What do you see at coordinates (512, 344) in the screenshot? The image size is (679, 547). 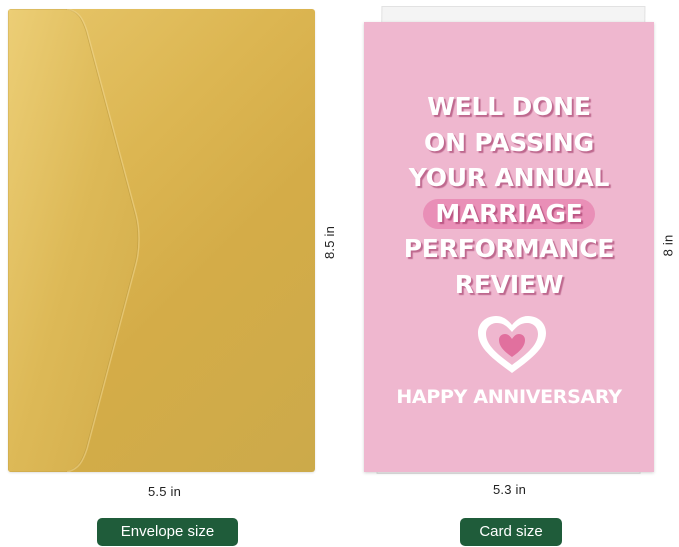 I see `heart-icon` at bounding box center [512, 344].